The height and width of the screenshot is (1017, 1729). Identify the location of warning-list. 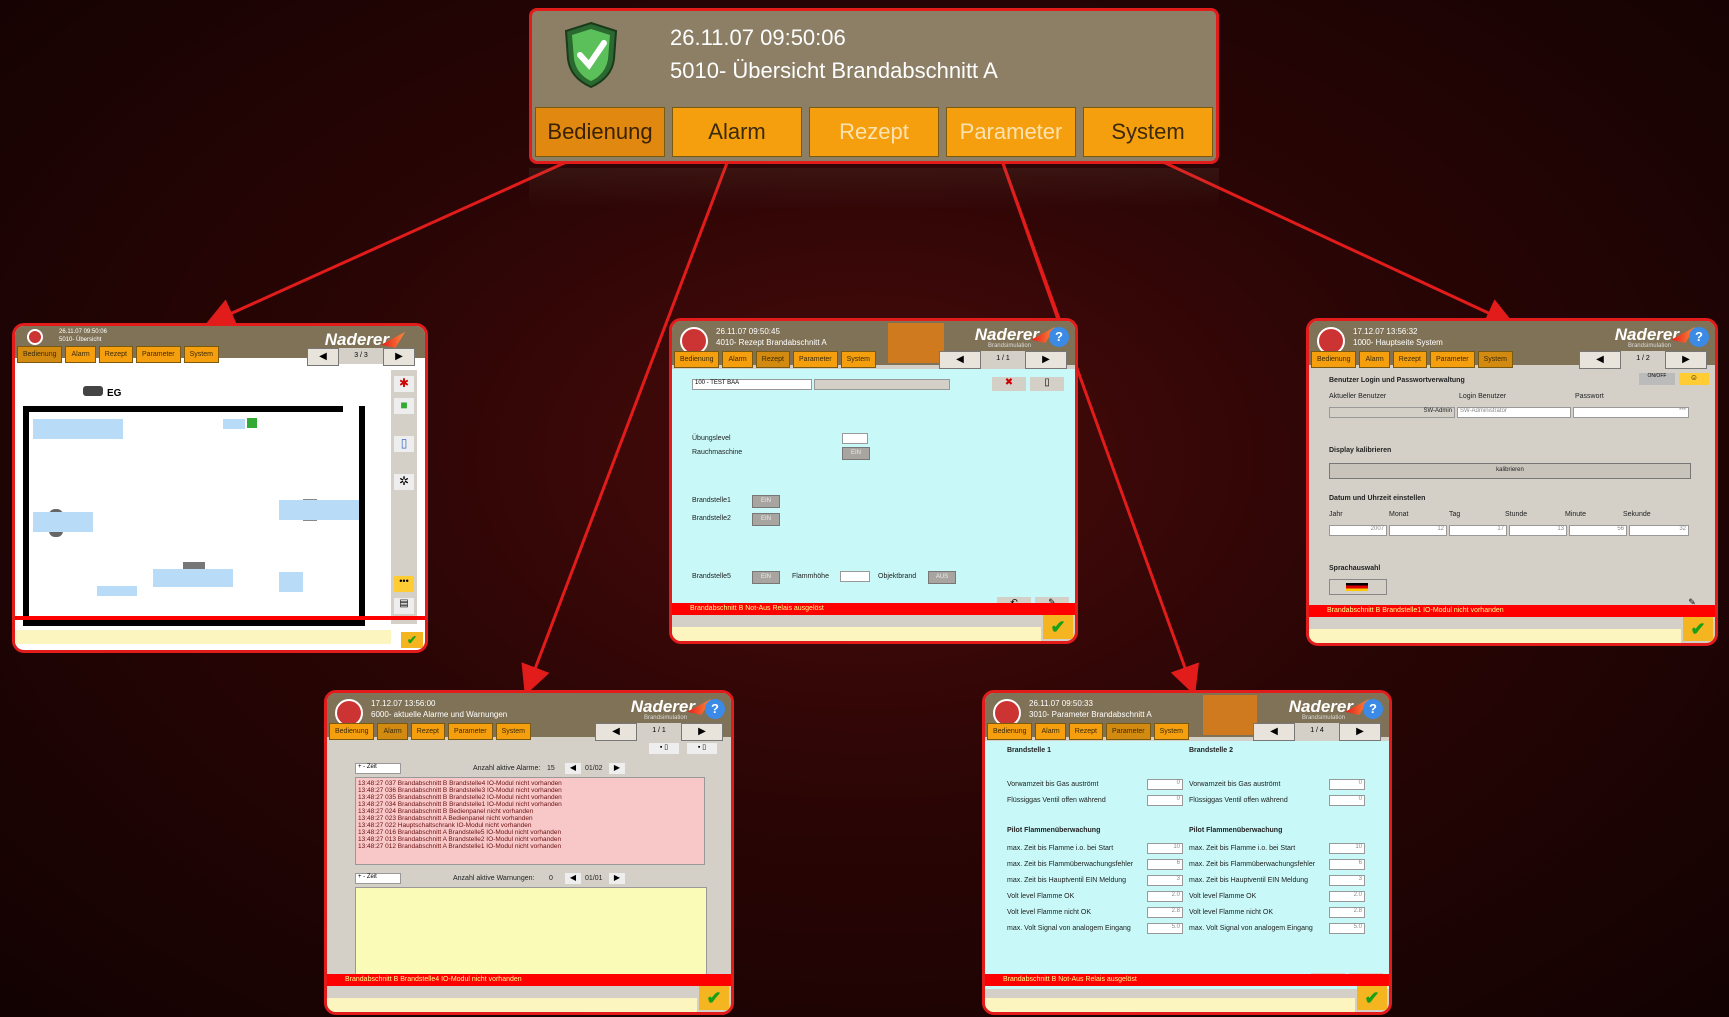
(531, 934).